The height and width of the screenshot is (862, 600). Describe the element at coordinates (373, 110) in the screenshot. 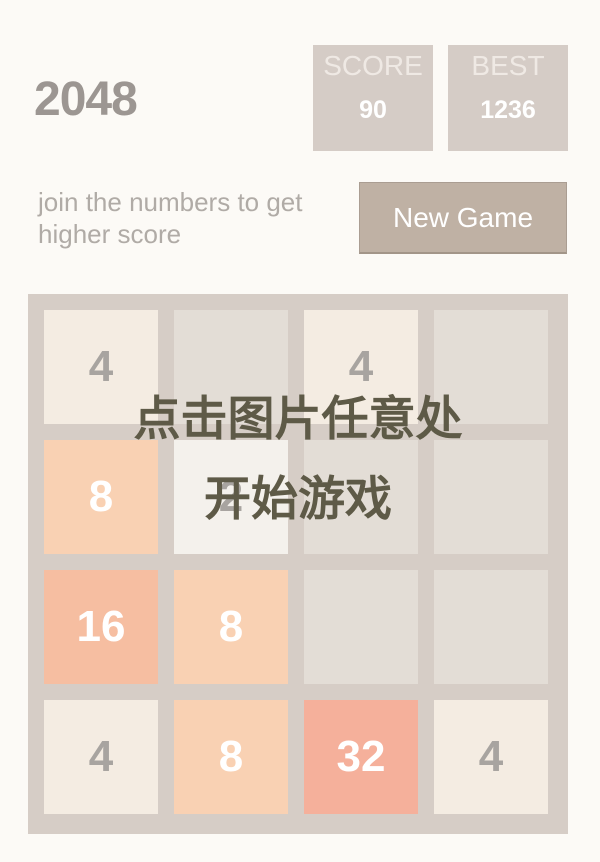

I see `score-value: 90` at that location.